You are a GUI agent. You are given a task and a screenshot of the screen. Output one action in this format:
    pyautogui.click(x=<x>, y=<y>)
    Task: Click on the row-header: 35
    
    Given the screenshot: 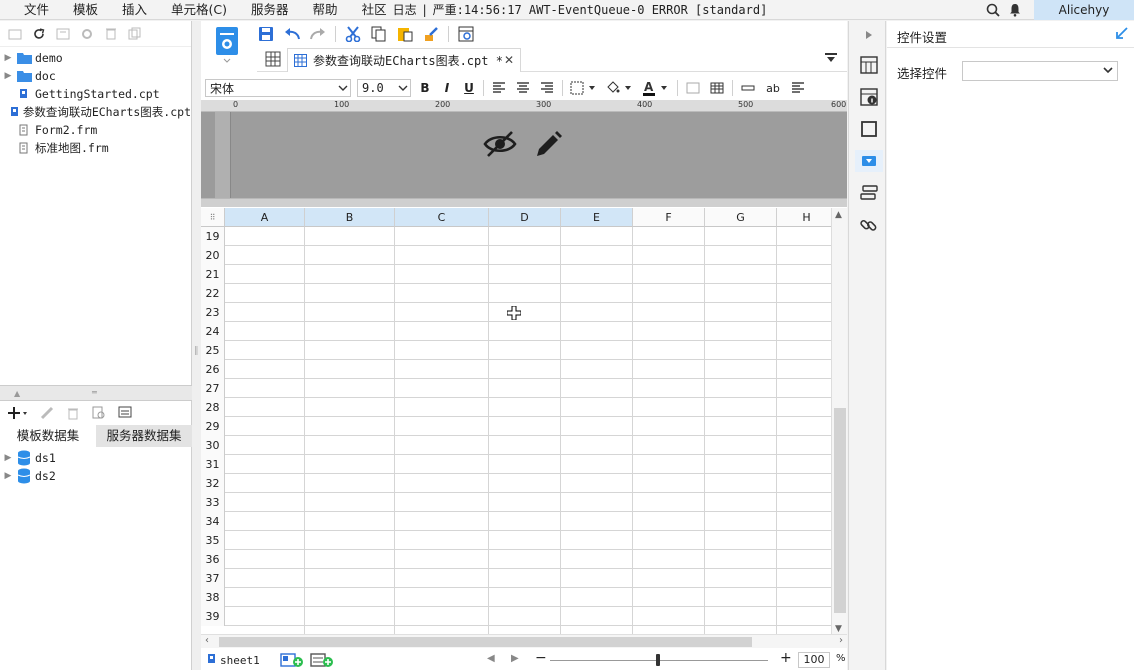 What is the action you would take?
    pyautogui.click(x=213, y=540)
    